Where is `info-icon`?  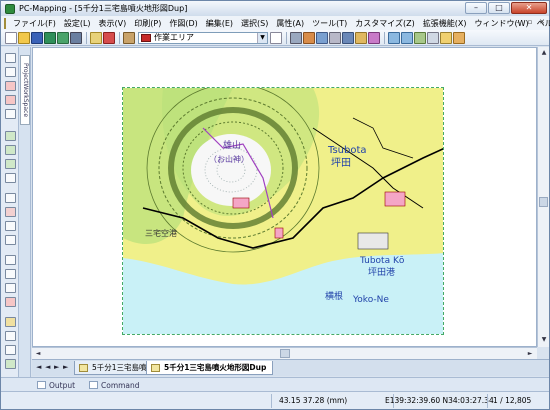
info-icon is located at coordinates (459, 37).